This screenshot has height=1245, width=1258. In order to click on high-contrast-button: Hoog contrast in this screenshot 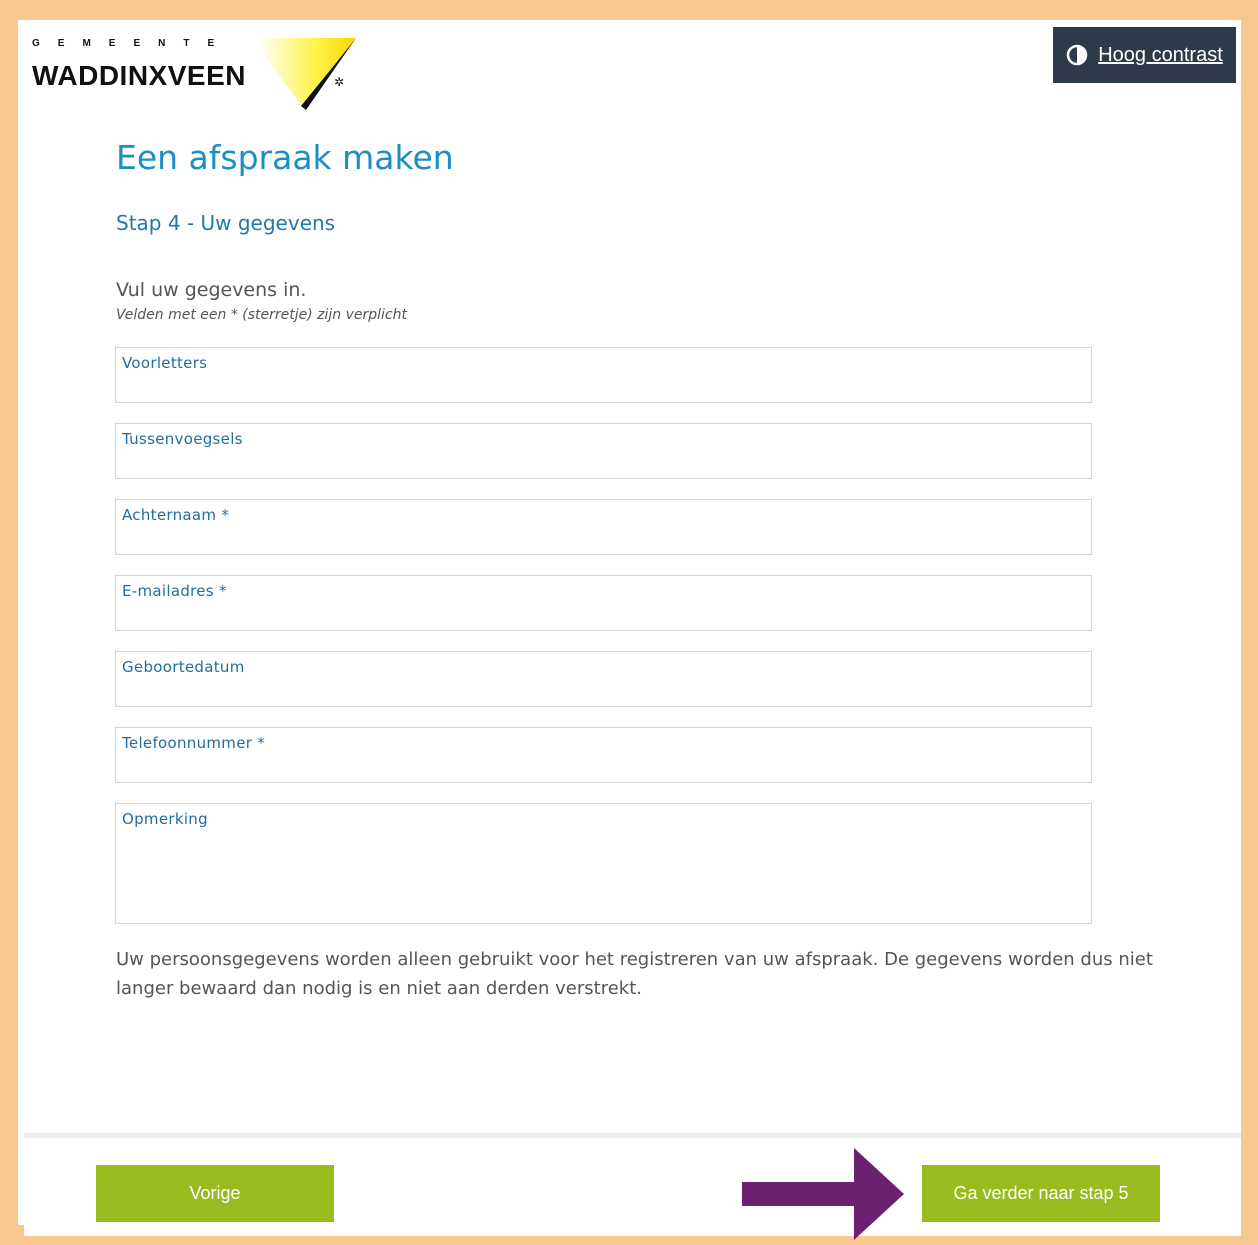, I will do `click(1144, 55)`.